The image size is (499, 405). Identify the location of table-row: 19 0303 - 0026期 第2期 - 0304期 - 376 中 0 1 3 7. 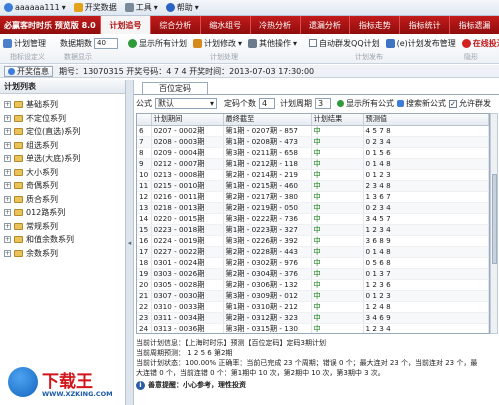
(313, 274).